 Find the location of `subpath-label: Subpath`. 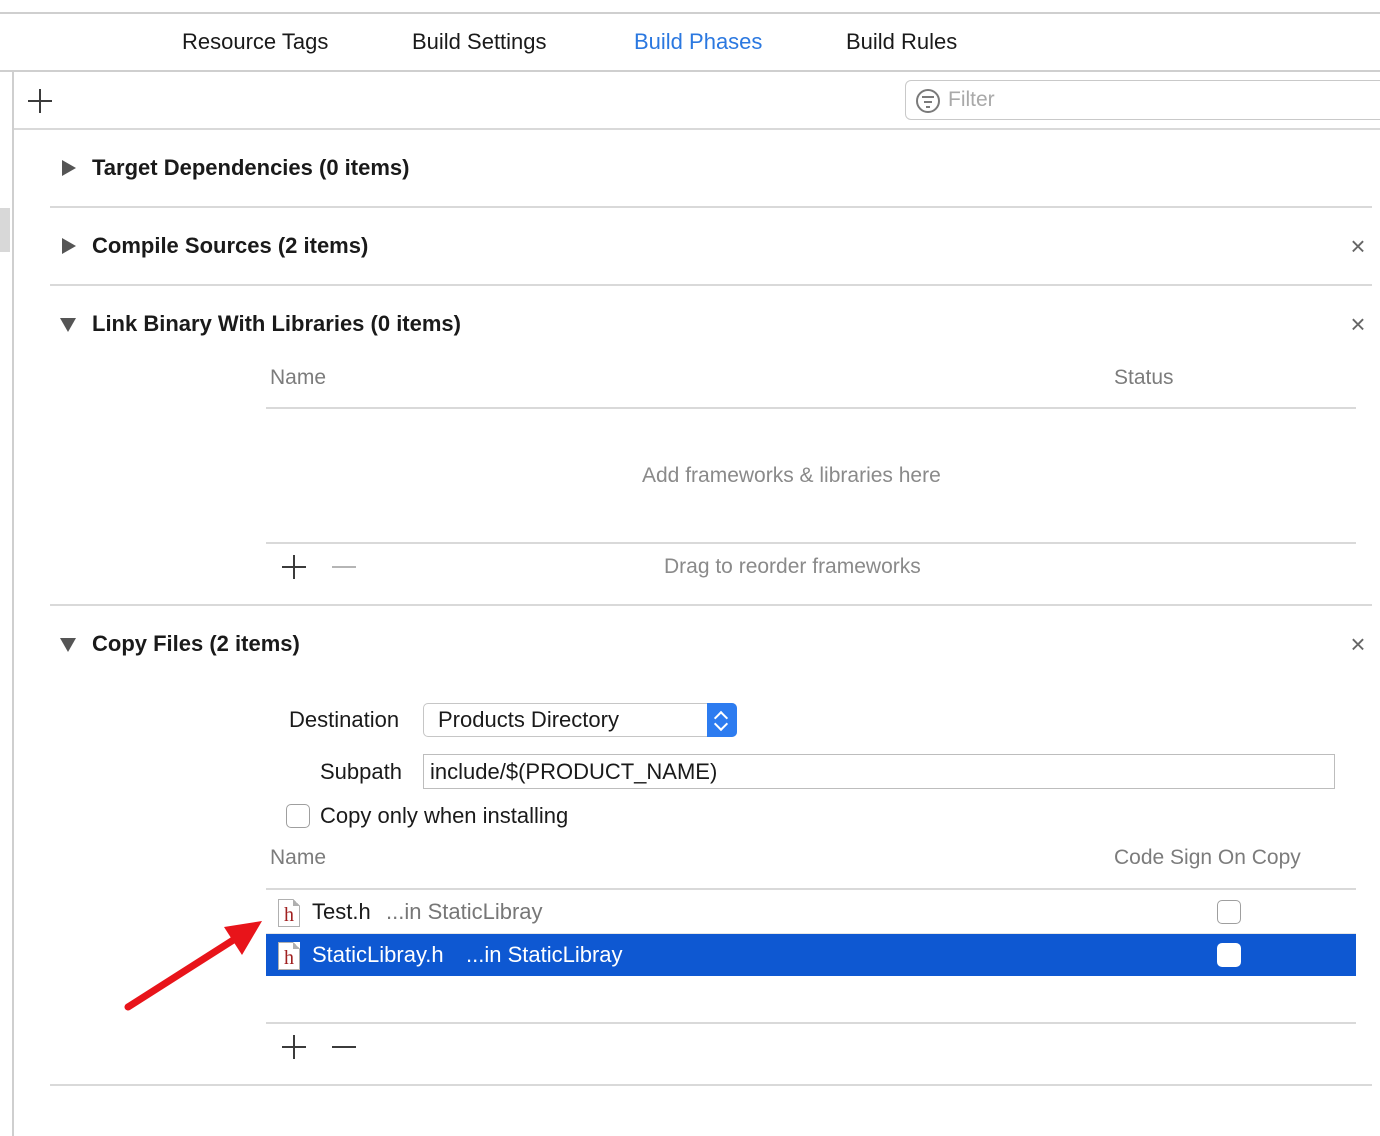

subpath-label: Subpath is located at coordinates (361, 771).